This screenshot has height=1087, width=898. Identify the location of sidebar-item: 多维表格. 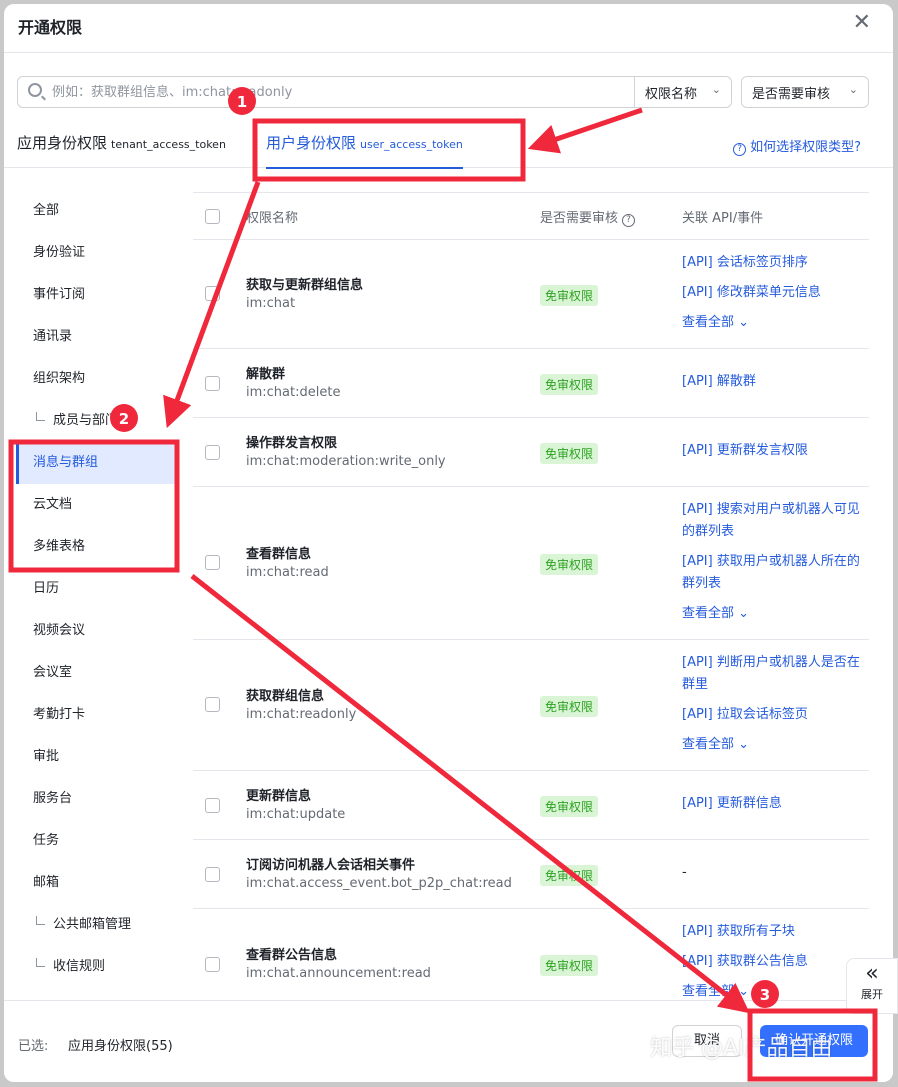
(96, 547).